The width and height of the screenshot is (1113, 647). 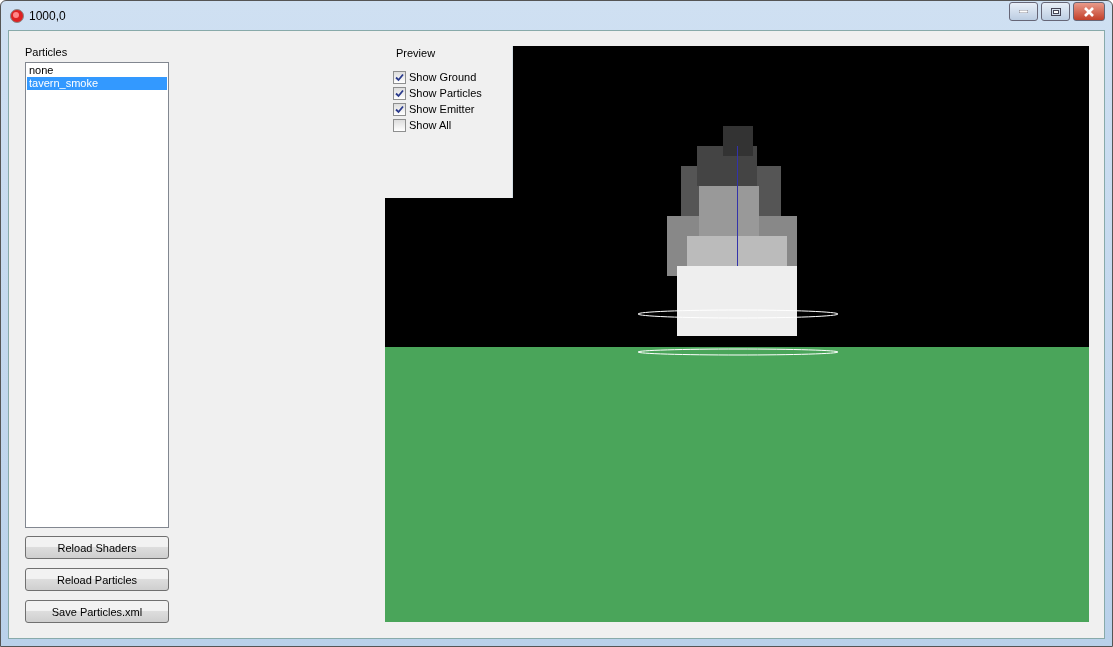 I want to click on checkbox-label: Show Ground, so click(x=443, y=77).